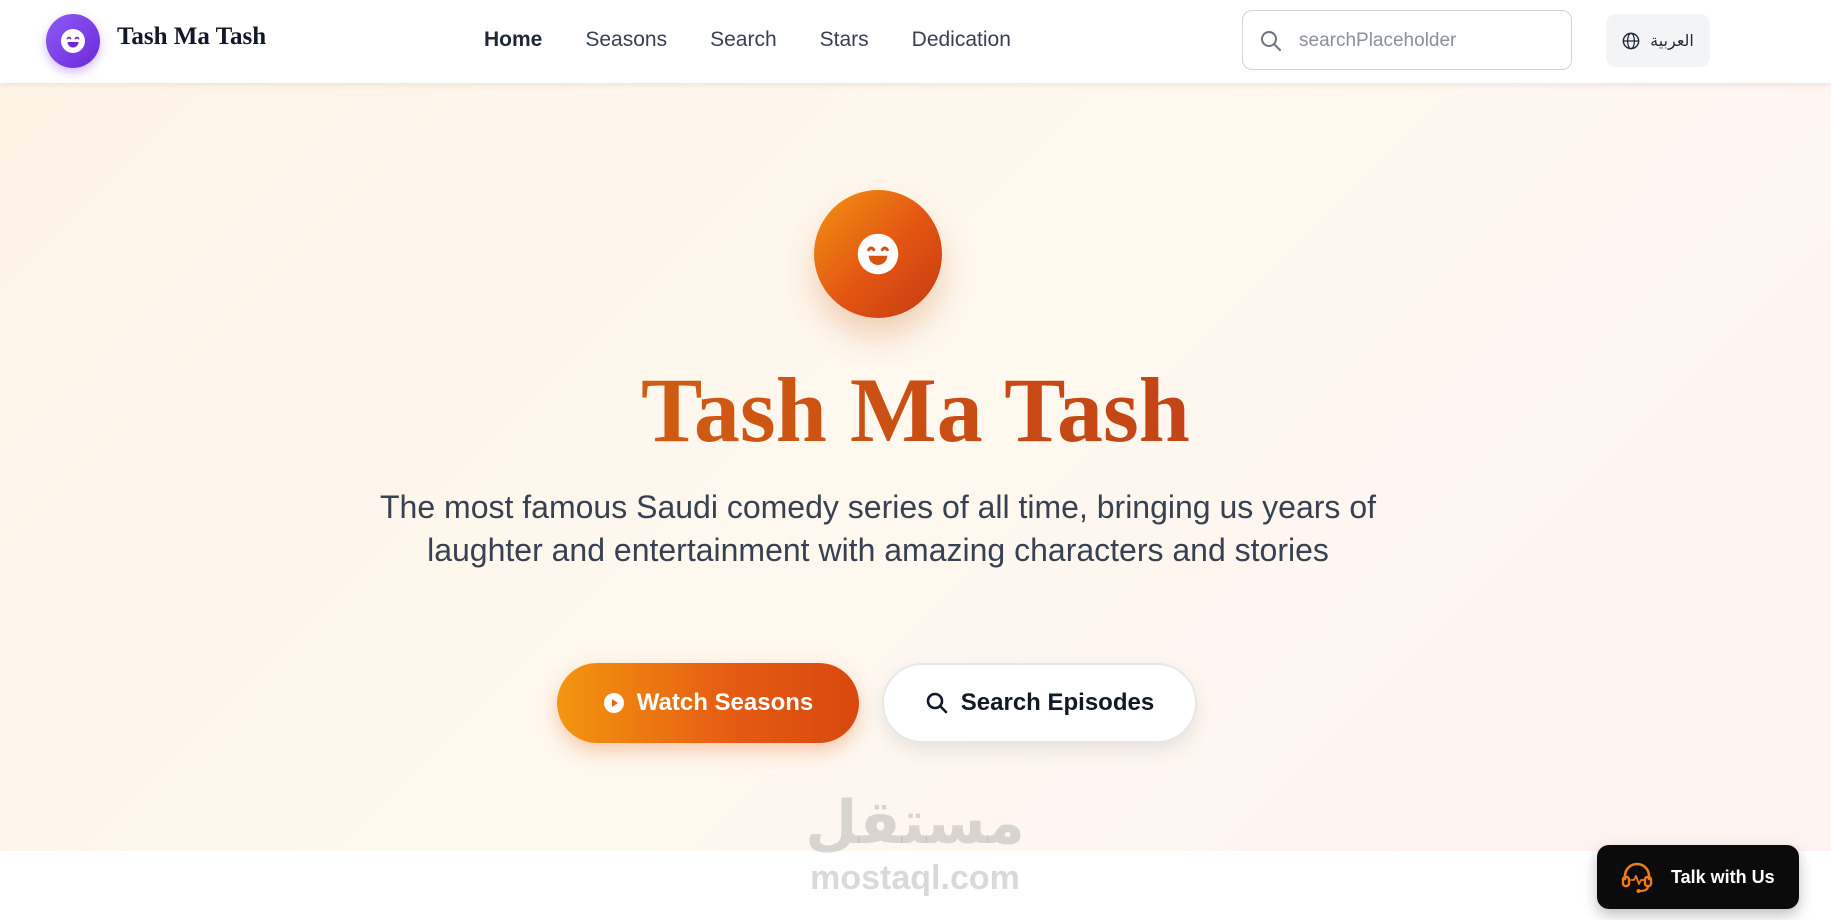 Image resolution: width=1831 pixels, height=920 pixels. What do you see at coordinates (961, 40) in the screenshot?
I see `nav-dedication: Dedication` at bounding box center [961, 40].